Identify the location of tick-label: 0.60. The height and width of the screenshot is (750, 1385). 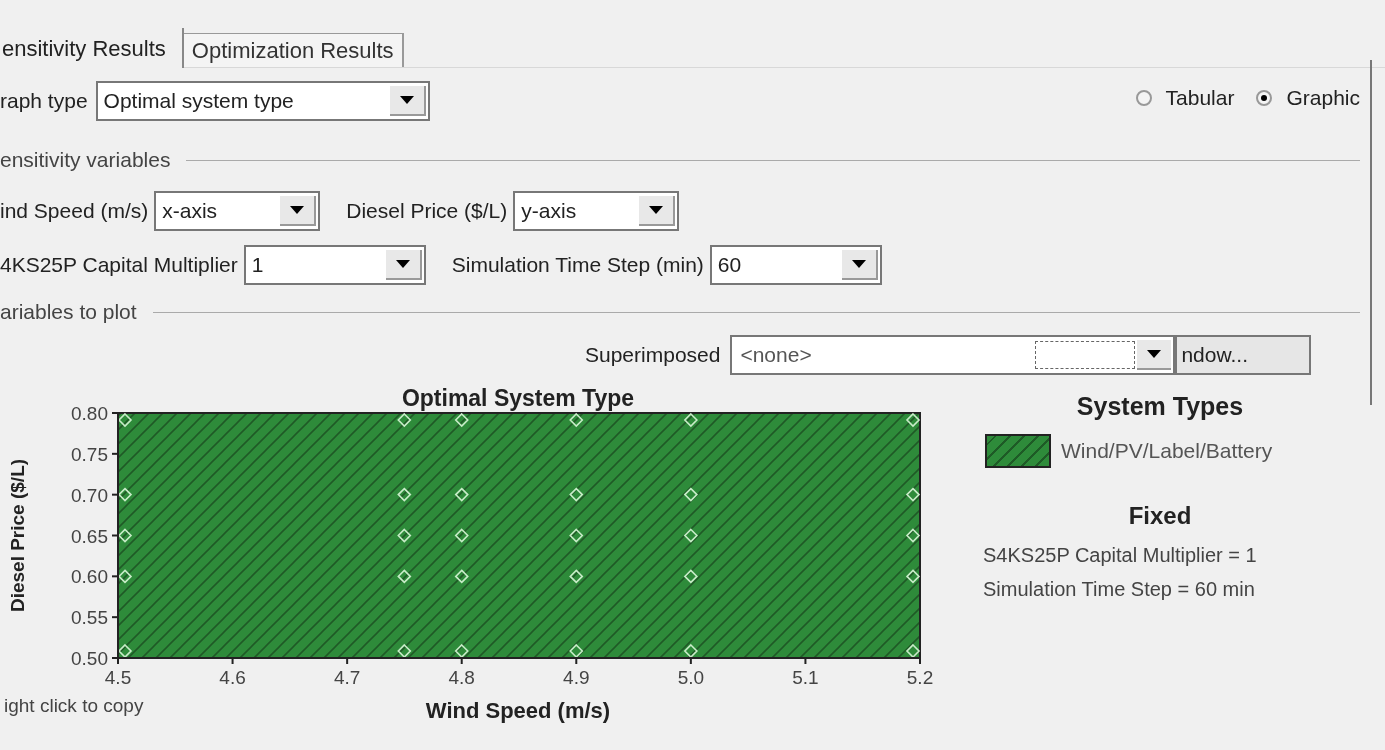
(89, 577).